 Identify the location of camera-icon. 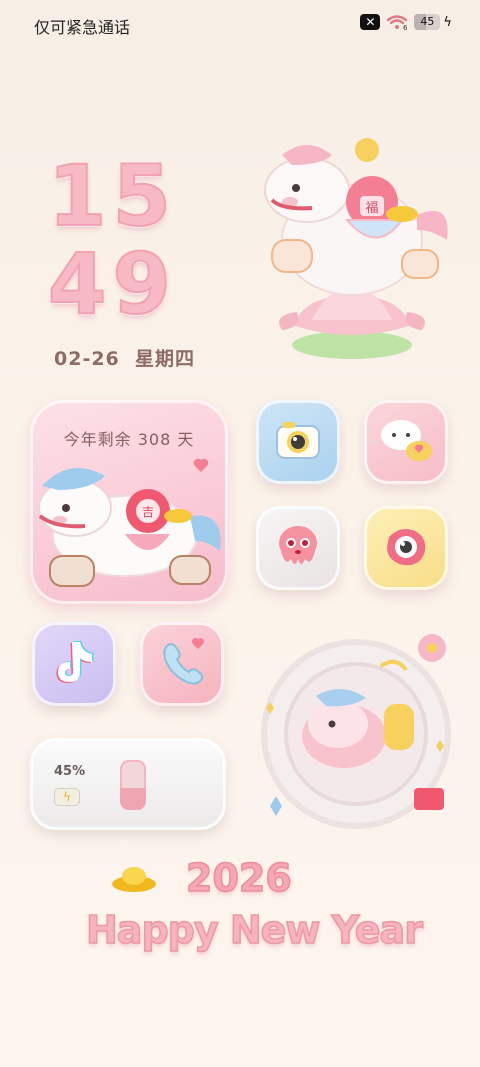
(298, 442).